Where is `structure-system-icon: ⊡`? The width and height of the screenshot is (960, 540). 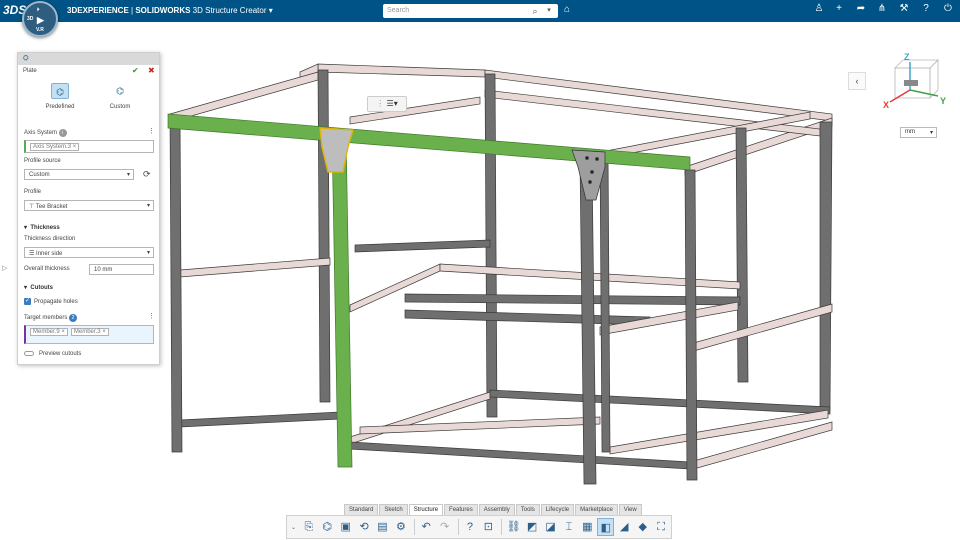
structure-system-icon: ⊡ is located at coordinates (488, 527).